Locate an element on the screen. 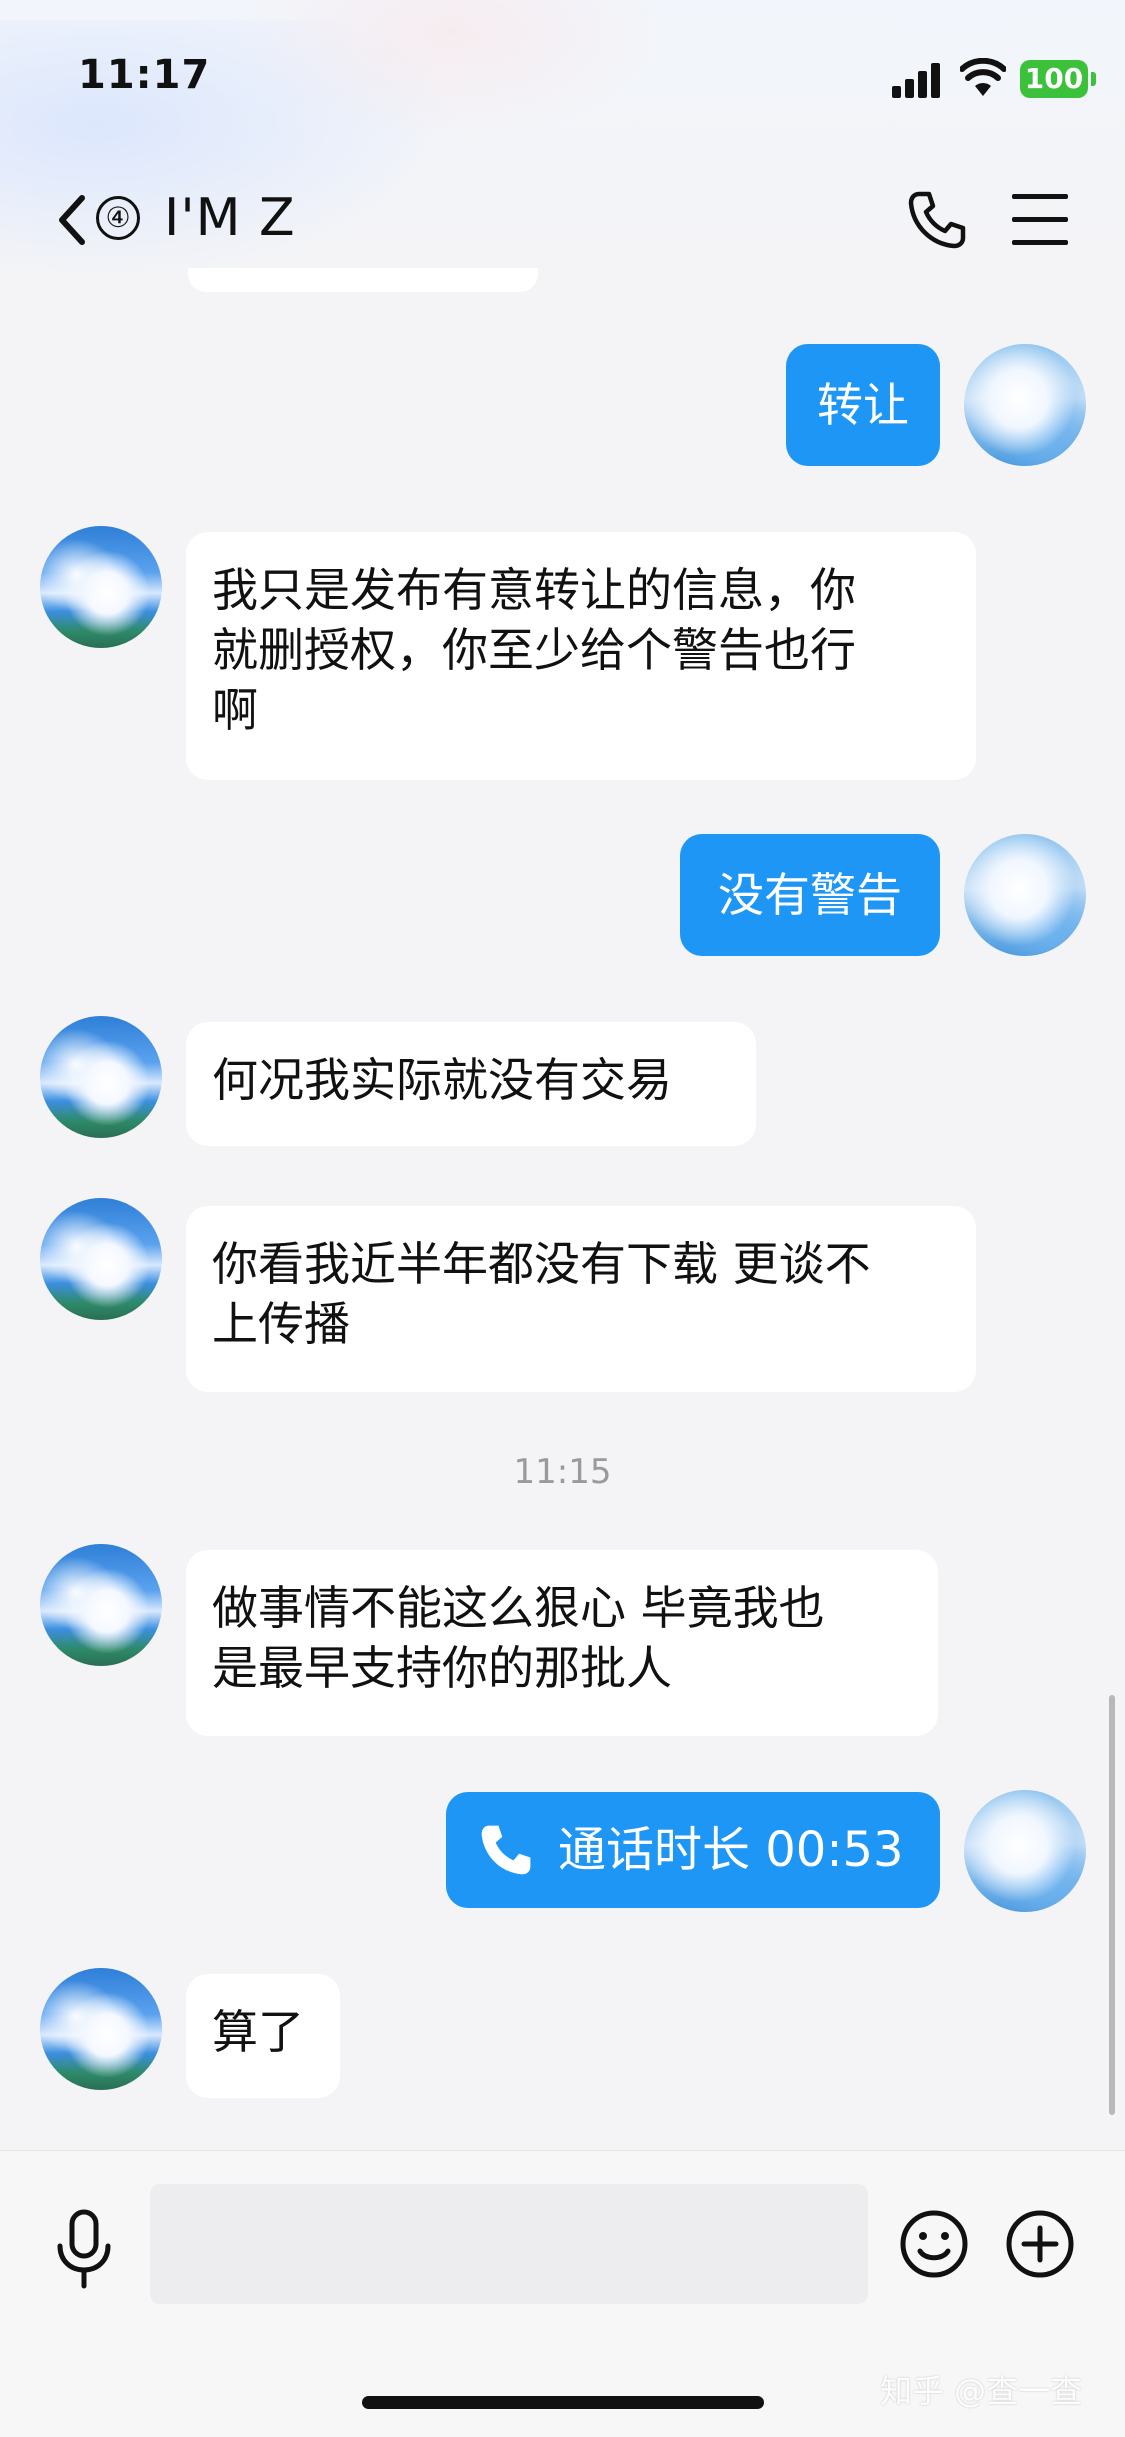  watermark: 知乎 @查一查 is located at coordinates (981, 2391).